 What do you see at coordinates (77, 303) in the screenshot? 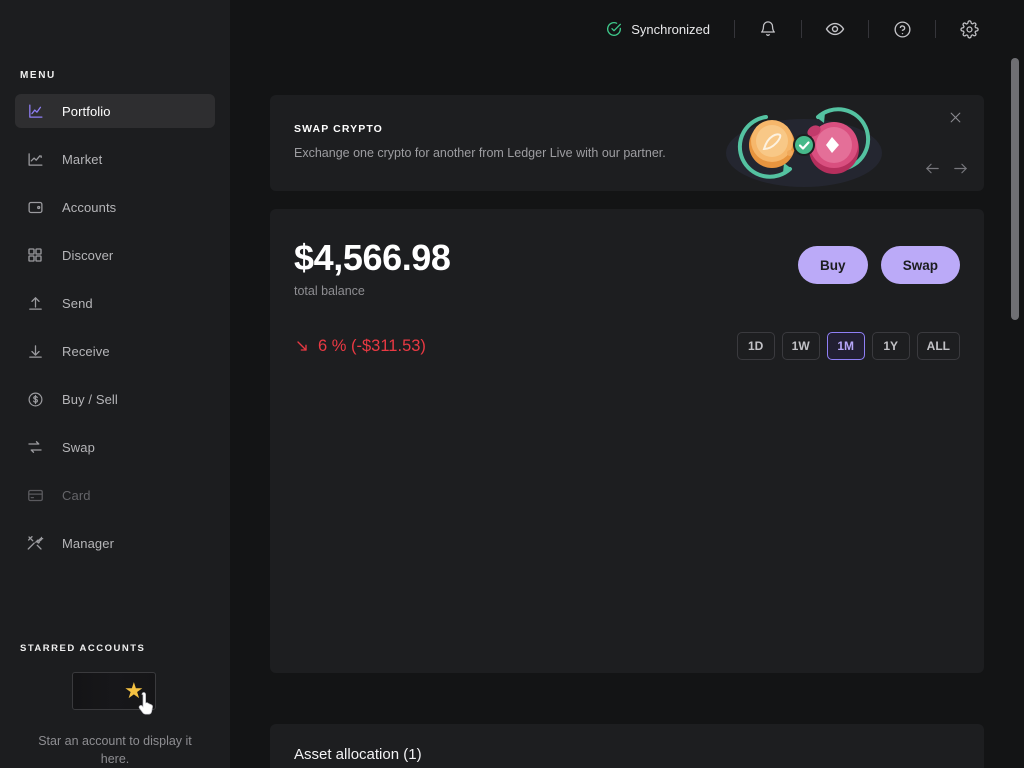
I see `sidebar-item-label: Send` at bounding box center [77, 303].